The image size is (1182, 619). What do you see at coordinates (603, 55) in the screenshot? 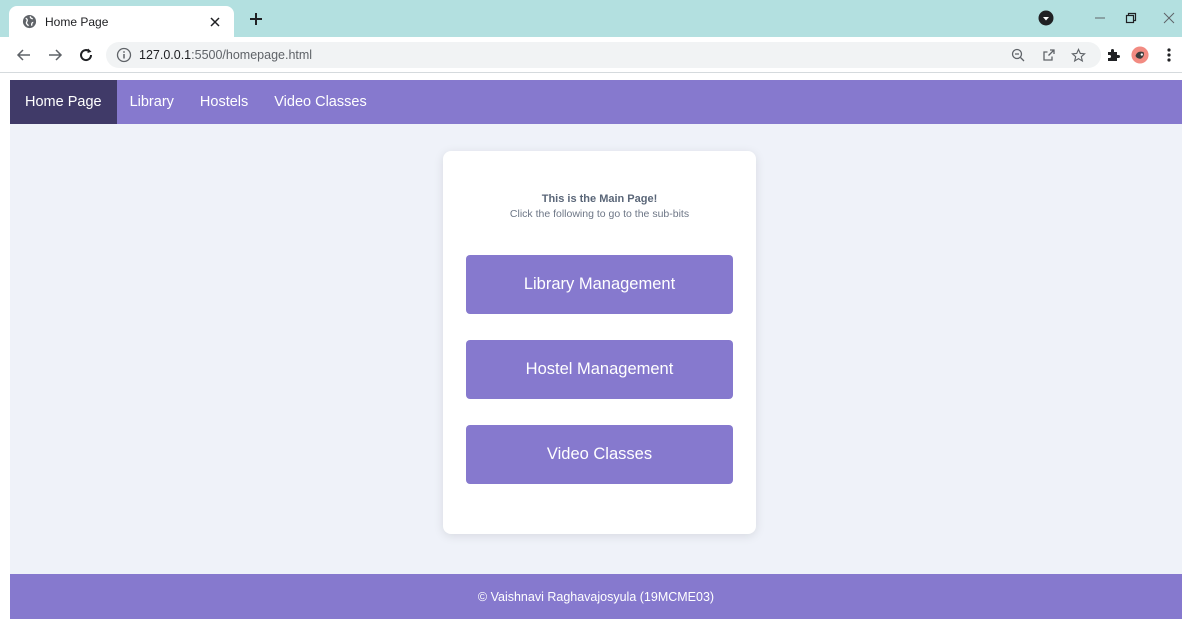
I see `address-bar: 127.0.0.1:5500/homepage.html` at bounding box center [603, 55].